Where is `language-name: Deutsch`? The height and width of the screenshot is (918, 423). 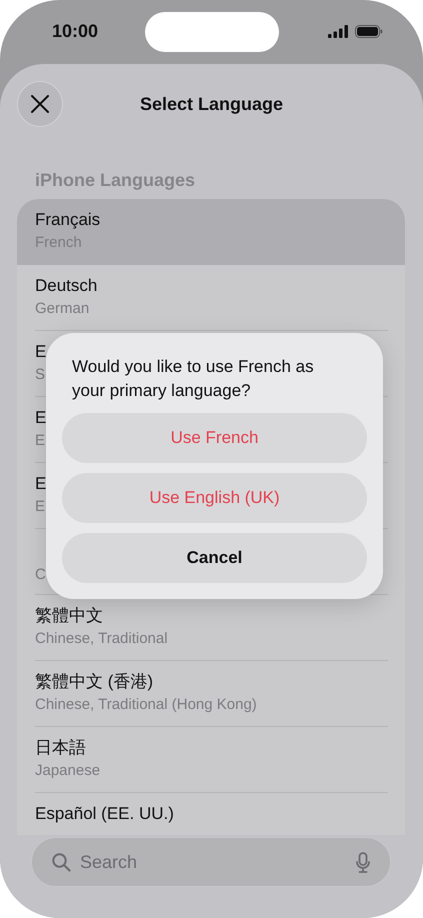
language-name: Deutsch is located at coordinates (66, 286).